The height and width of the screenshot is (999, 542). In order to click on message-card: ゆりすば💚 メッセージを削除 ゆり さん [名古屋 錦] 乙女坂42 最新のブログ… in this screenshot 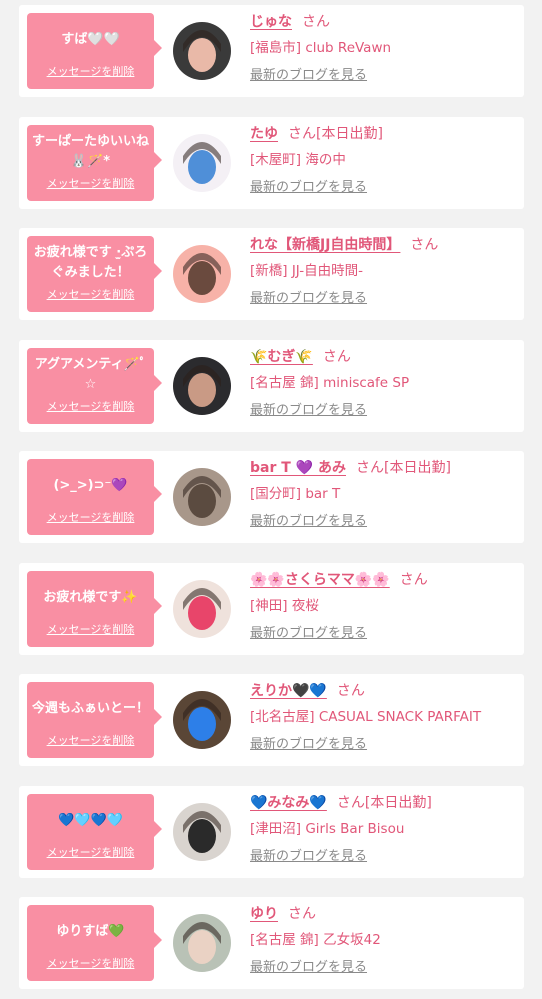, I will do `click(271, 943)`.